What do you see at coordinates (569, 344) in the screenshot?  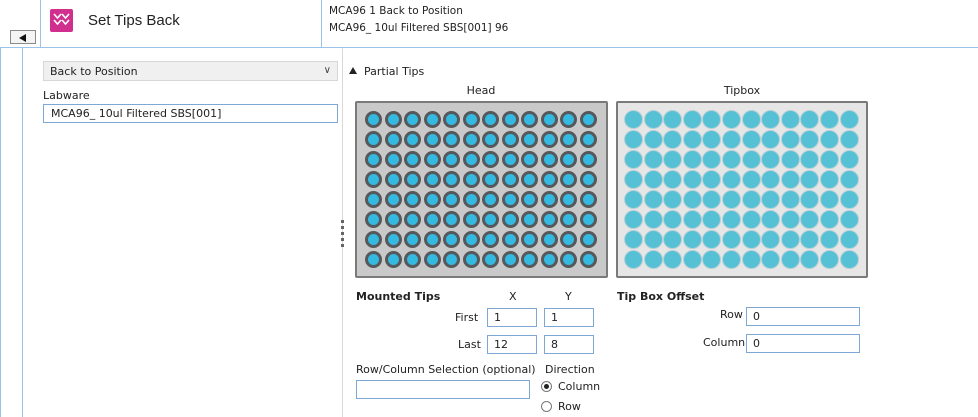 I see `last-y-field: 8` at bounding box center [569, 344].